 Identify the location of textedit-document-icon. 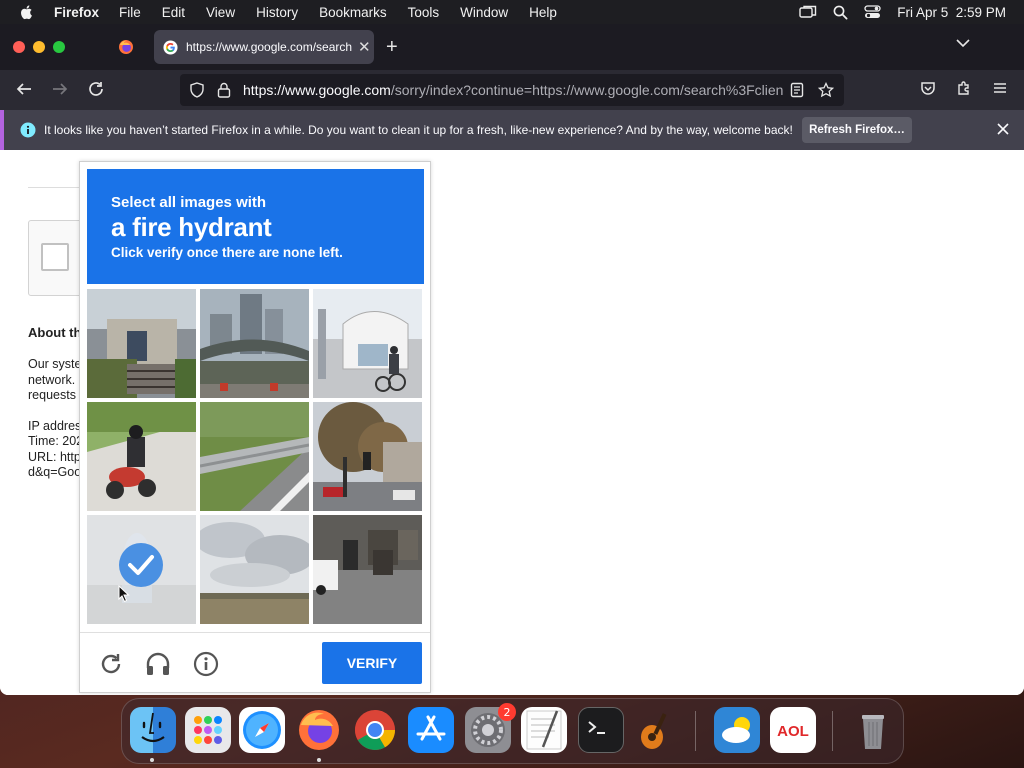
(544, 730).